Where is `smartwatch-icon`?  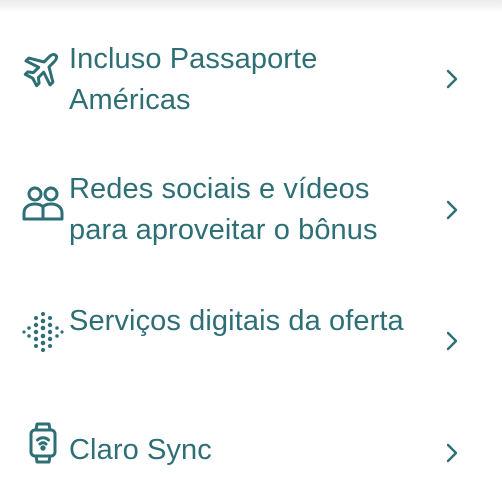
smartwatch-icon is located at coordinates (43, 443).